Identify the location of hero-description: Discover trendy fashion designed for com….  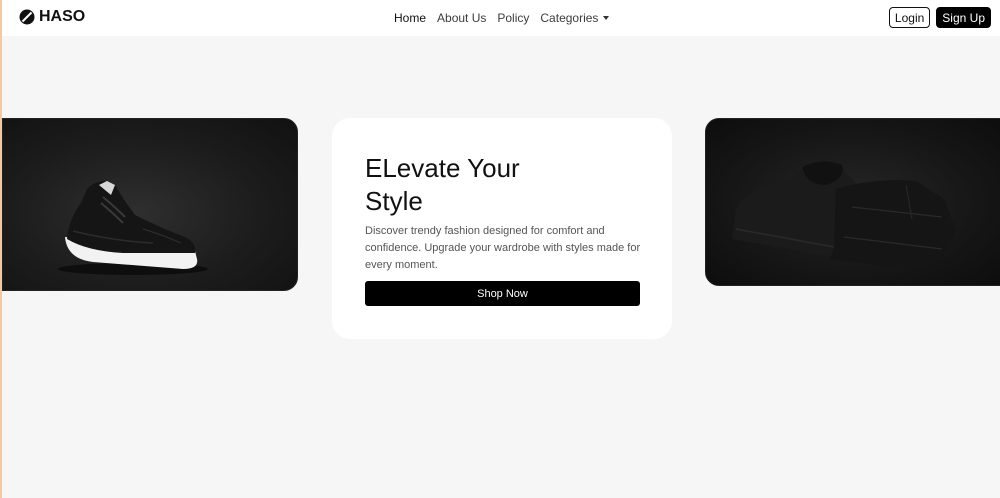
(503, 248).